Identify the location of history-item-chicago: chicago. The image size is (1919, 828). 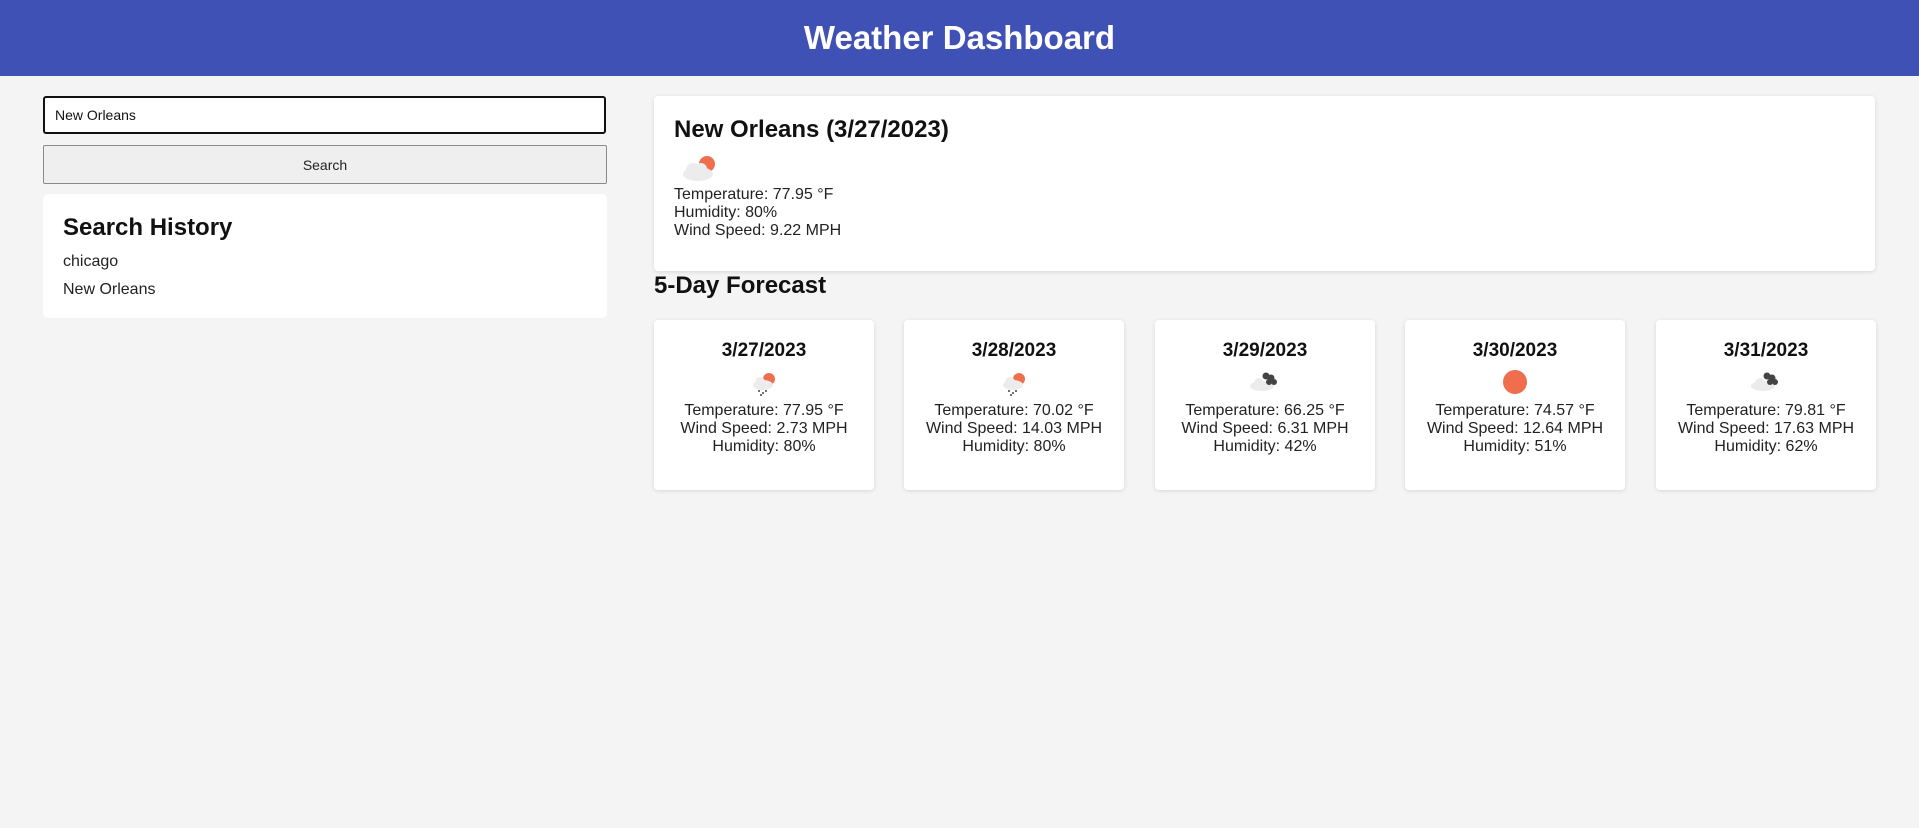
(325, 262).